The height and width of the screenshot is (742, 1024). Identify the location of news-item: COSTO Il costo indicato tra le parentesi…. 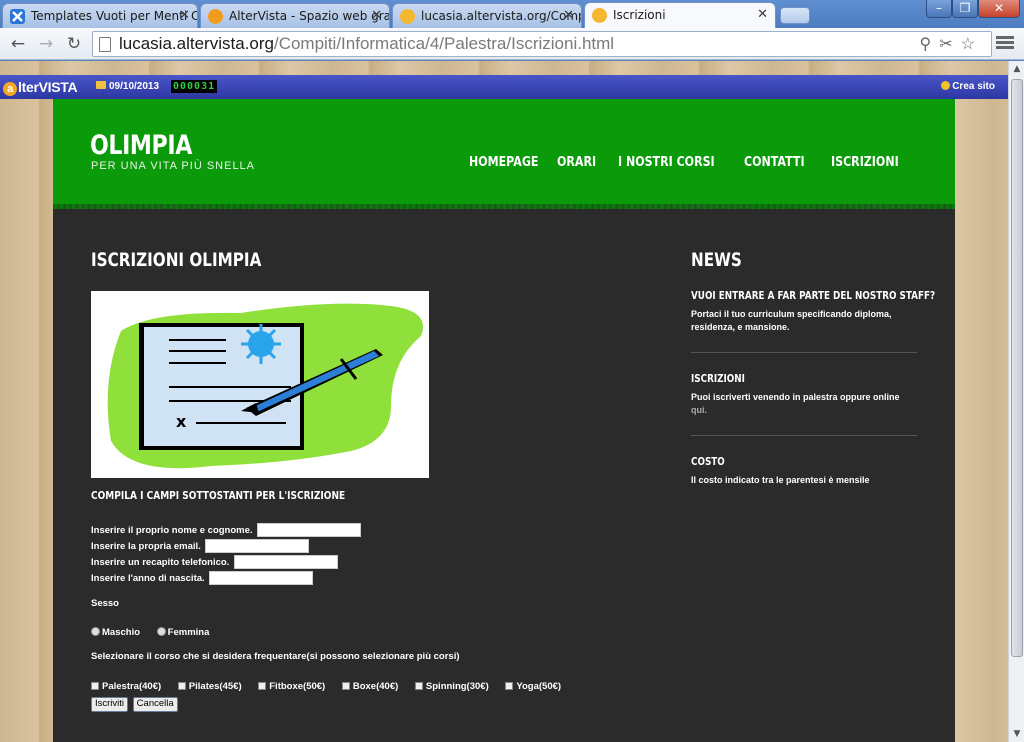
(804, 476).